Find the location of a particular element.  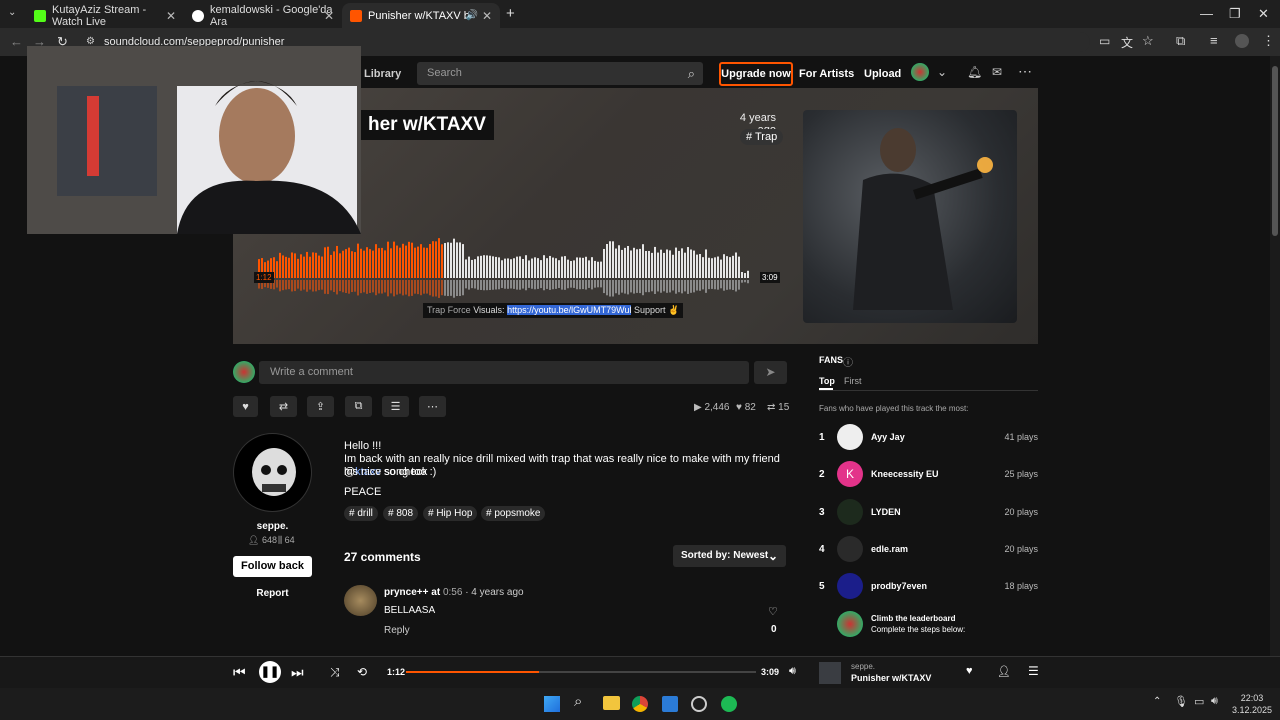

report-button: Report is located at coordinates (272, 593).